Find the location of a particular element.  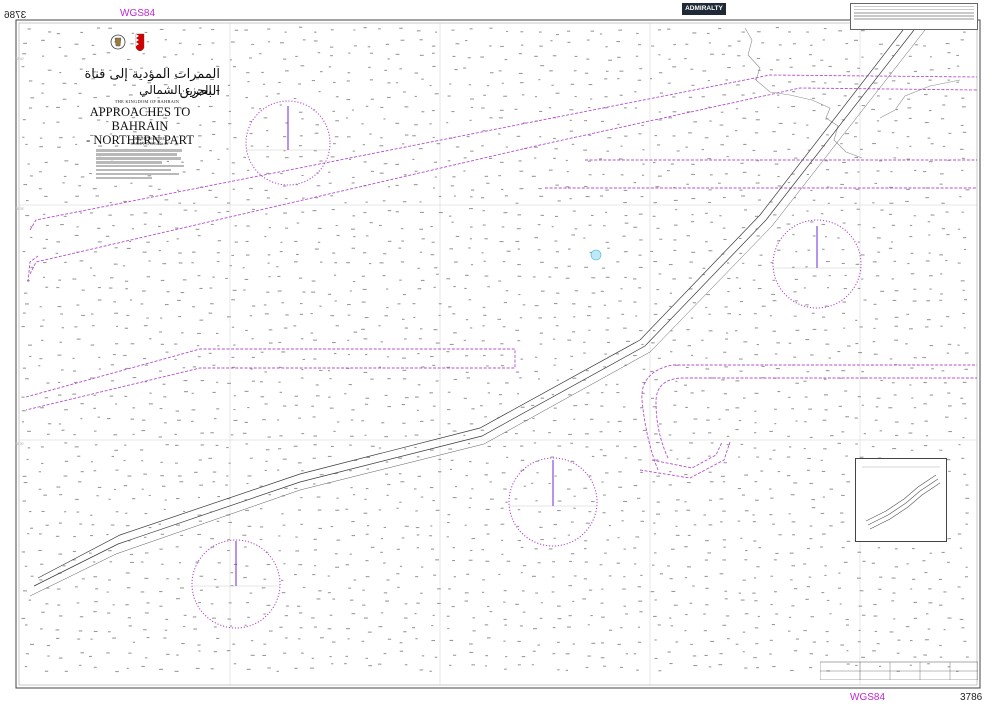

subtitle-arabic: - الجزء الشمالي is located at coordinates (179, 90).